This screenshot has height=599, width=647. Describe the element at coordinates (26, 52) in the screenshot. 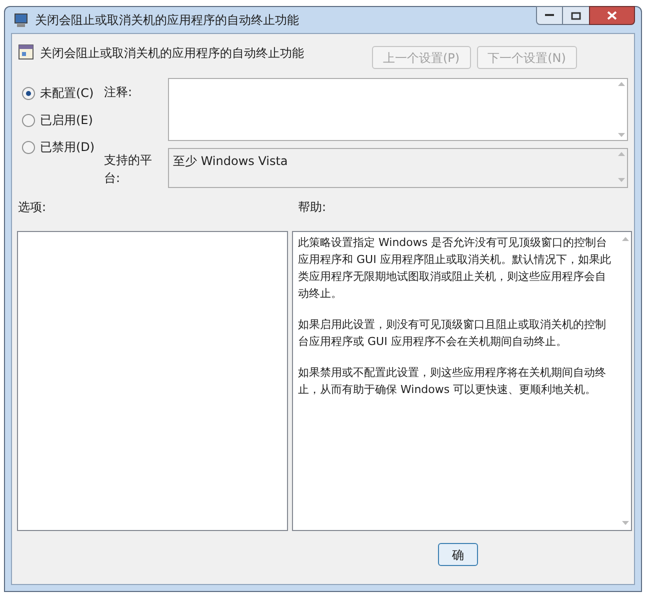

I see `settings-page-icon` at that location.